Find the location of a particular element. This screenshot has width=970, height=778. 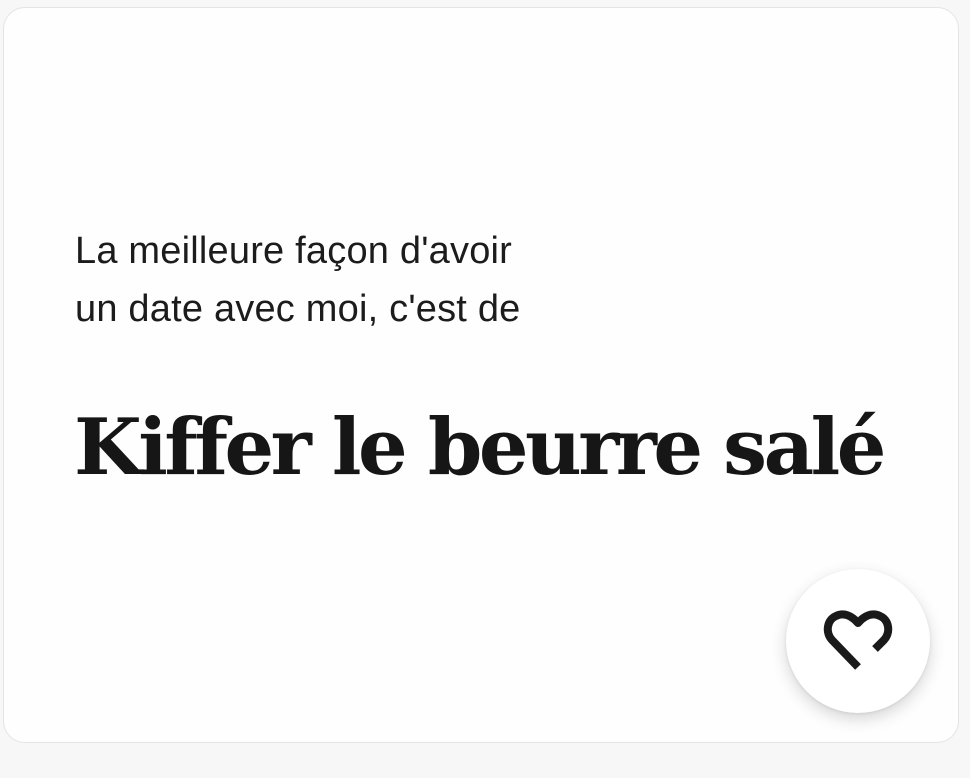

heart-icon is located at coordinates (858, 641).